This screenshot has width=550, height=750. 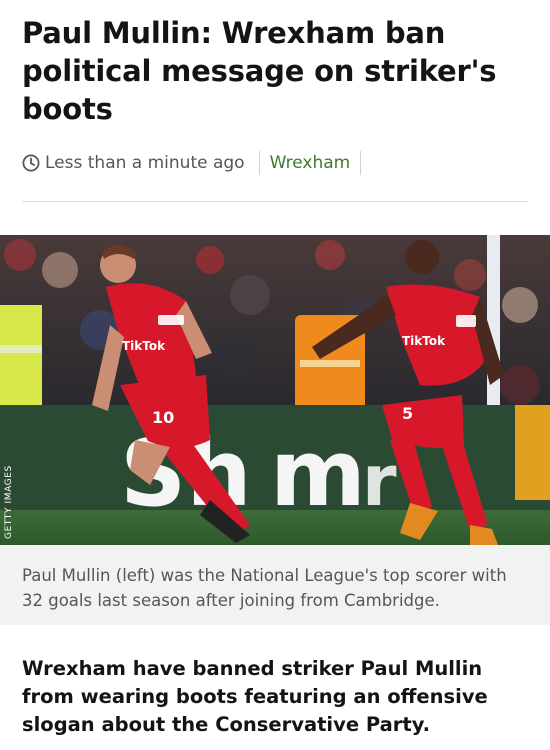 What do you see at coordinates (145, 163) in the screenshot?
I see `timestamp: Less than a minute ago` at bounding box center [145, 163].